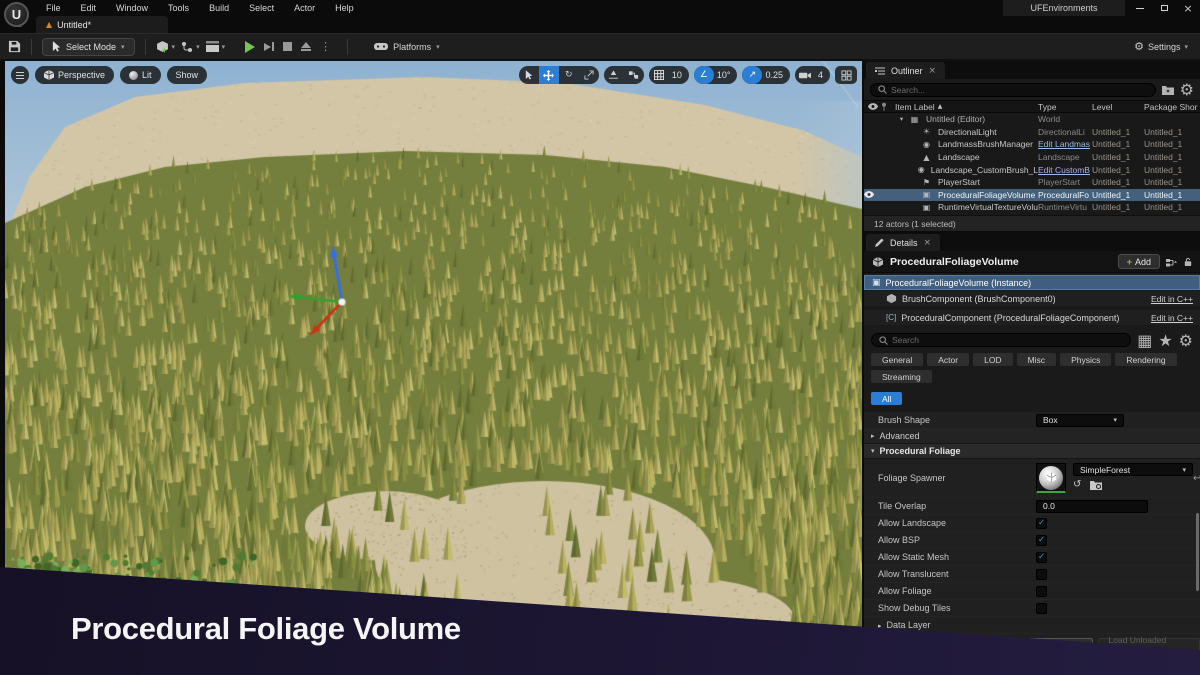  What do you see at coordinates (1167, 90) in the screenshot?
I see `create-folder-icon` at bounding box center [1167, 90].